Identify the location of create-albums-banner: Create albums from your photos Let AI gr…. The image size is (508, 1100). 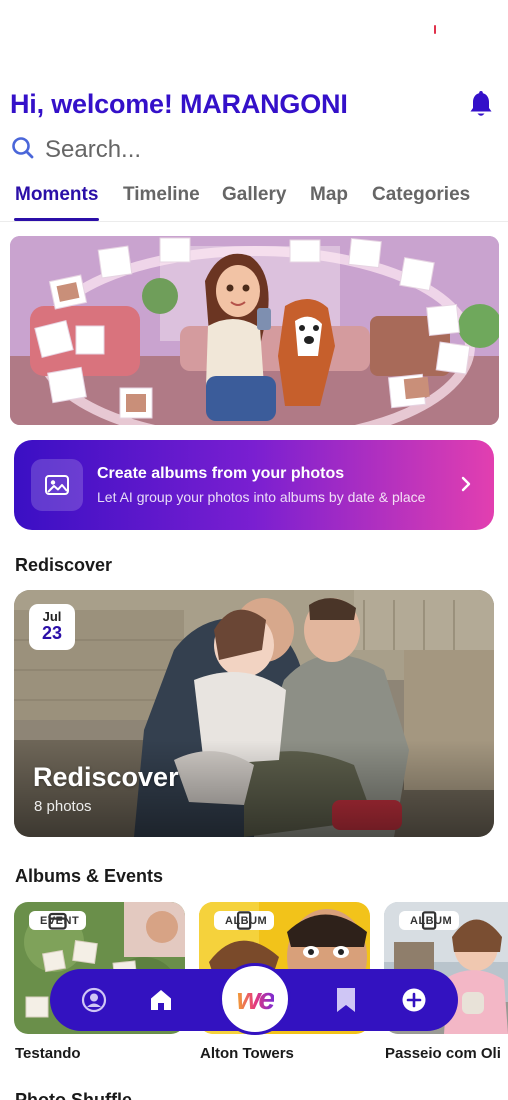
(254, 485).